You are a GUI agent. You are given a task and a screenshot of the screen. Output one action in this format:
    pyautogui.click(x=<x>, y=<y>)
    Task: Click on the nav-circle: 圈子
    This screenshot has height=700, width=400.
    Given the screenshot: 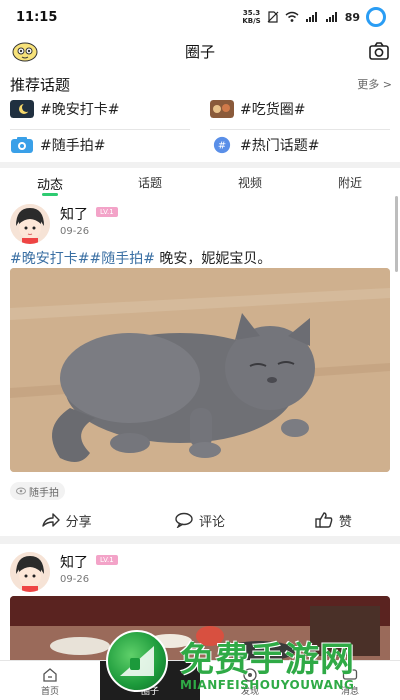 What is the action you would take?
    pyautogui.click(x=150, y=680)
    